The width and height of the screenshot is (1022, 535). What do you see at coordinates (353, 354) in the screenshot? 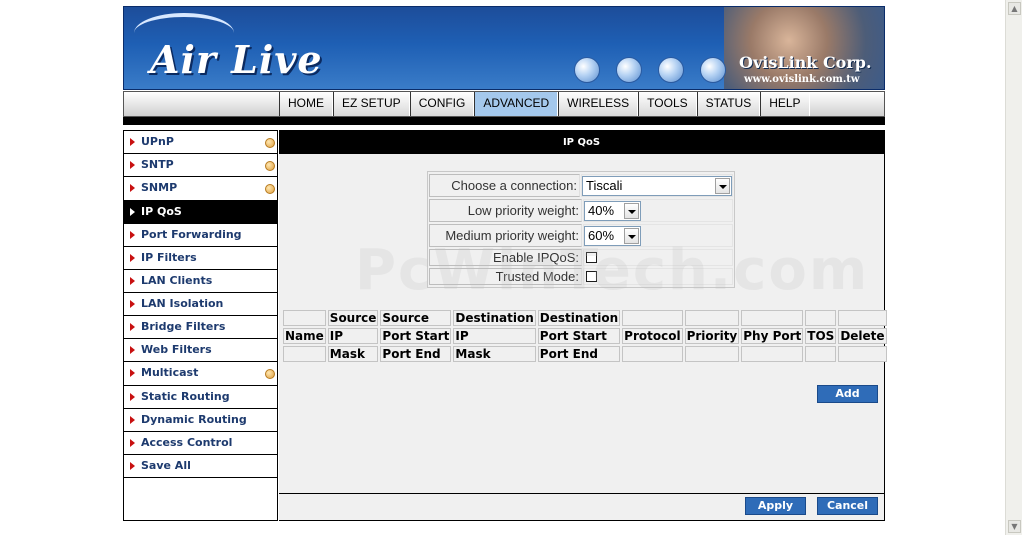
I see `table-header-cell: Mask` at bounding box center [353, 354].